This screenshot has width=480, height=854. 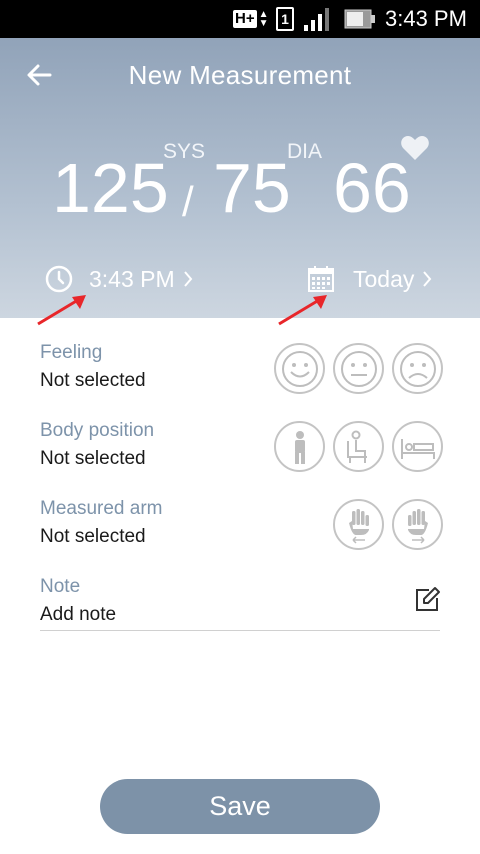 I want to click on note-input: Add note, so click(x=242, y=615).